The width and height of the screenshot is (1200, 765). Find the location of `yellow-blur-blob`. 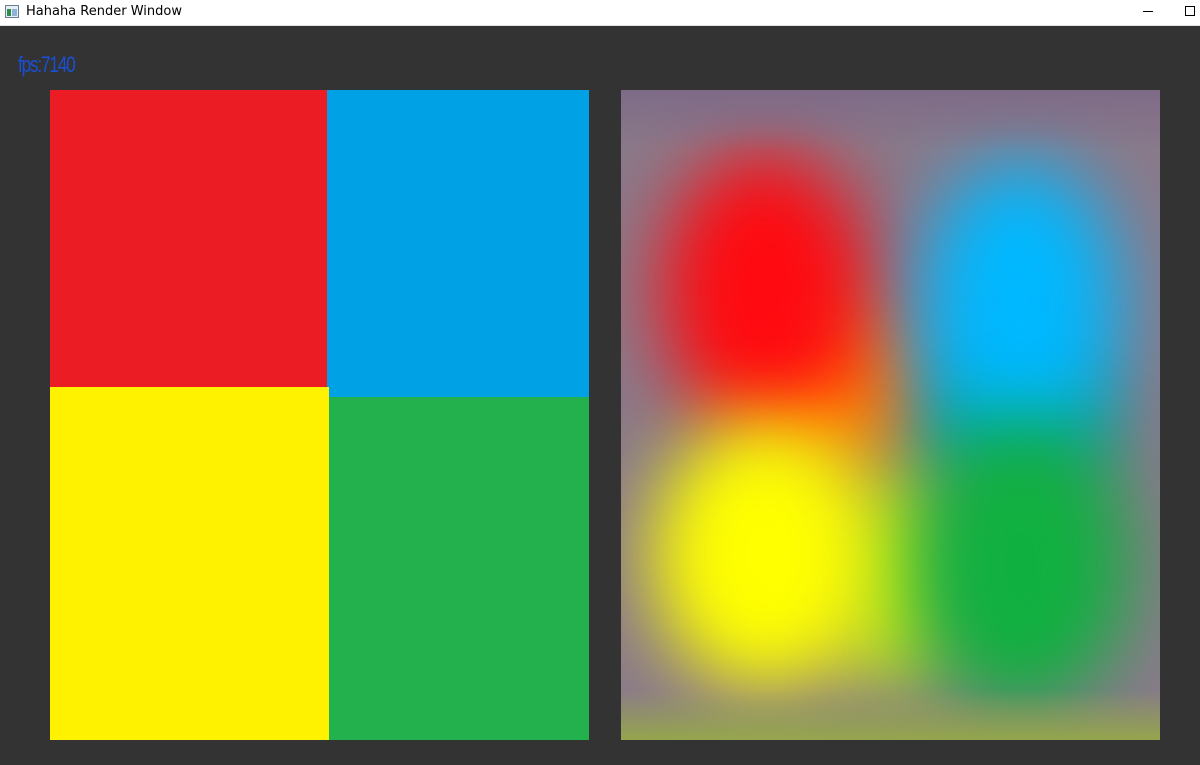

yellow-blur-blob is located at coordinates (766, 555).